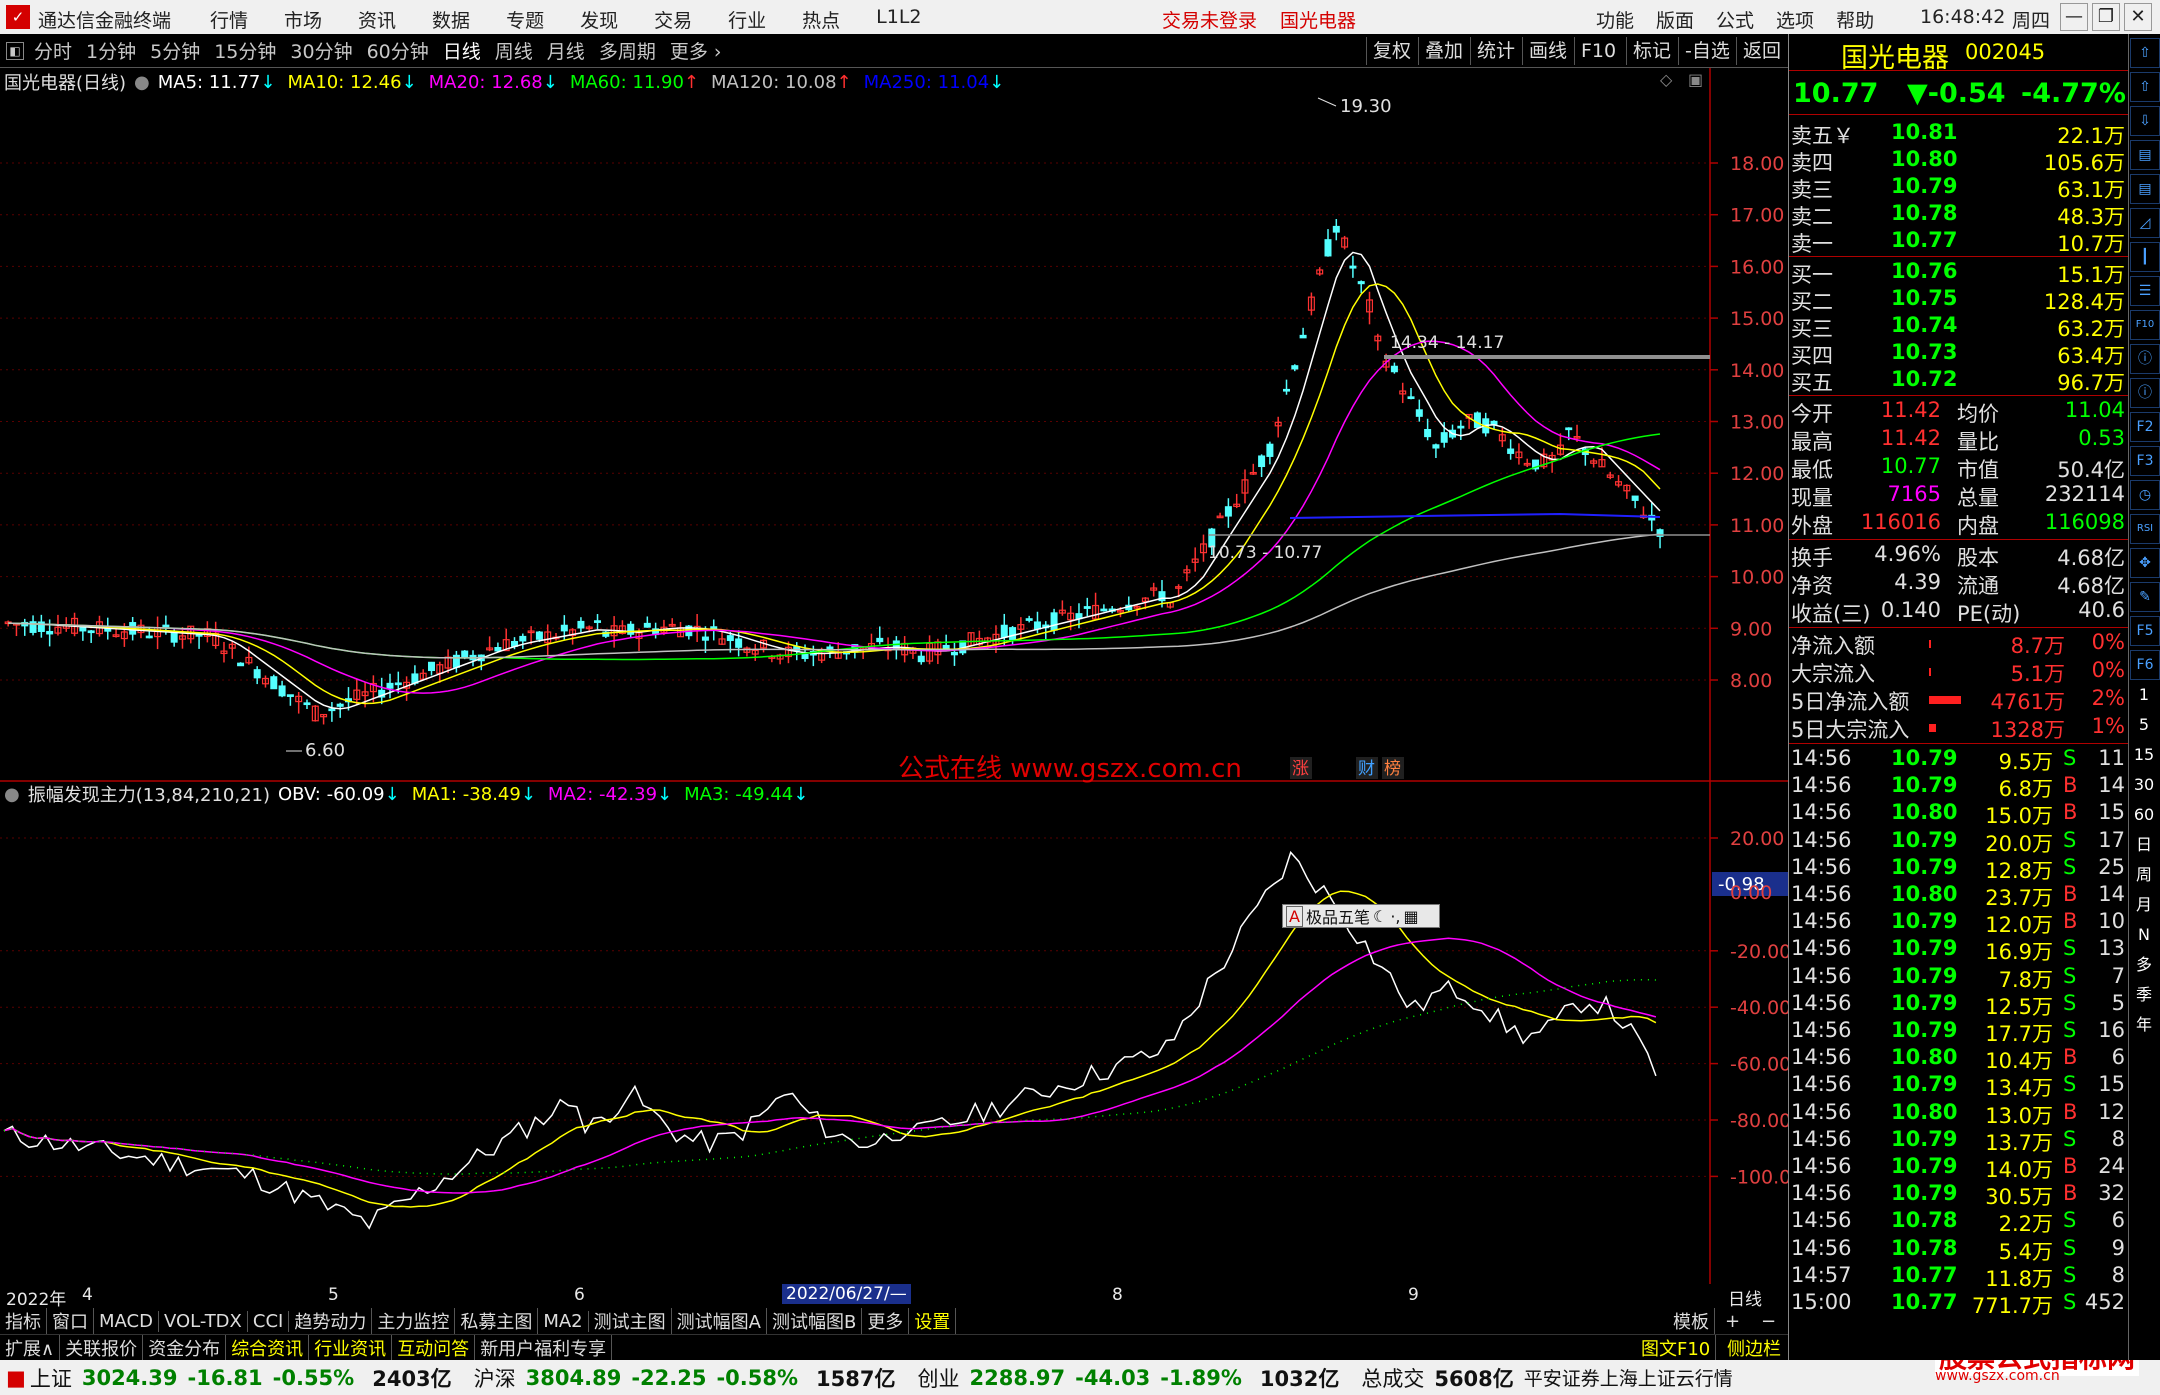 The height and width of the screenshot is (1395, 2160). I want to click on period-shortcut-button: 30, so click(2144, 785).